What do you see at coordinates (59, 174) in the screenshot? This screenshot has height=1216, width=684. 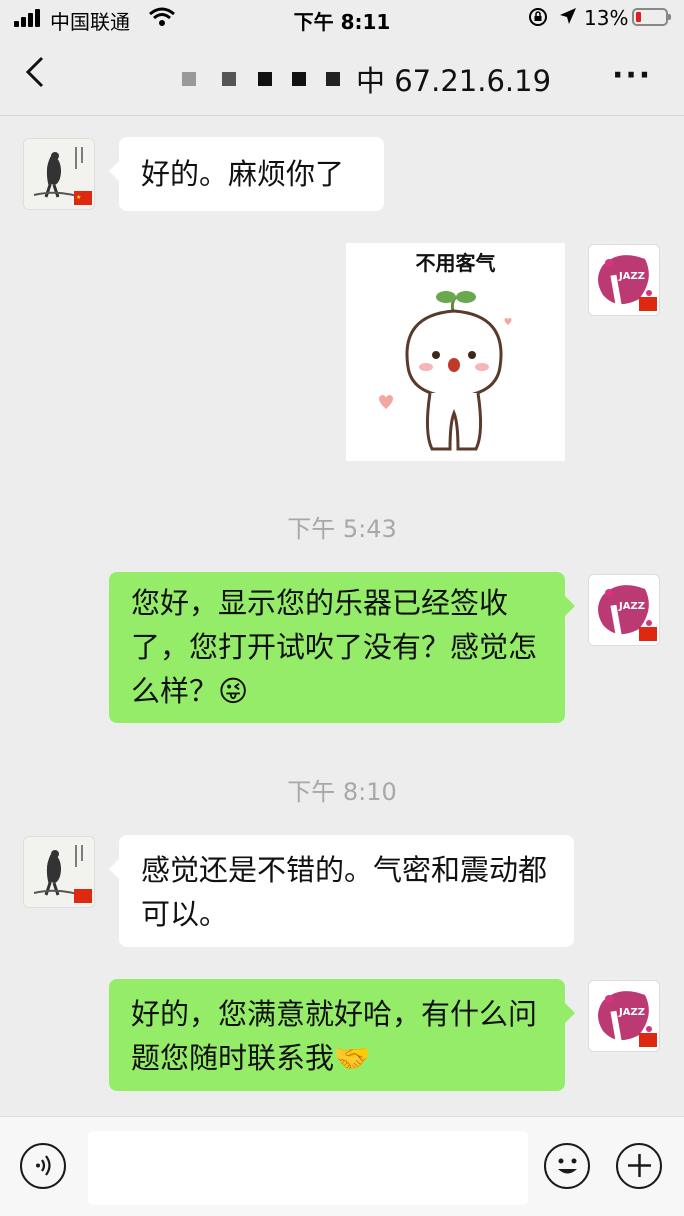 I see `contact-avatar: ★` at bounding box center [59, 174].